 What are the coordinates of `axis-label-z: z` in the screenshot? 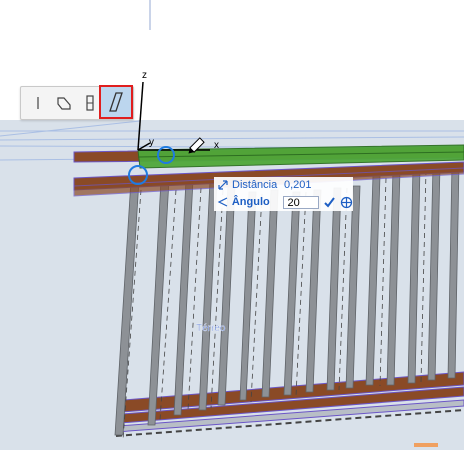 It's located at (144, 75).